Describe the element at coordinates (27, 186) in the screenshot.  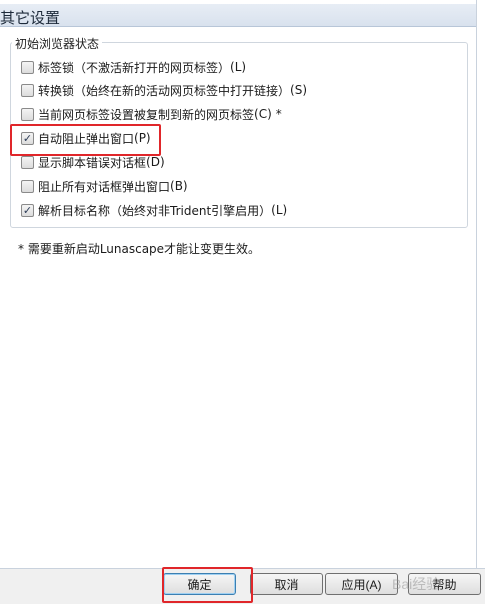
I see `checkbox-block-dialog-popups` at that location.